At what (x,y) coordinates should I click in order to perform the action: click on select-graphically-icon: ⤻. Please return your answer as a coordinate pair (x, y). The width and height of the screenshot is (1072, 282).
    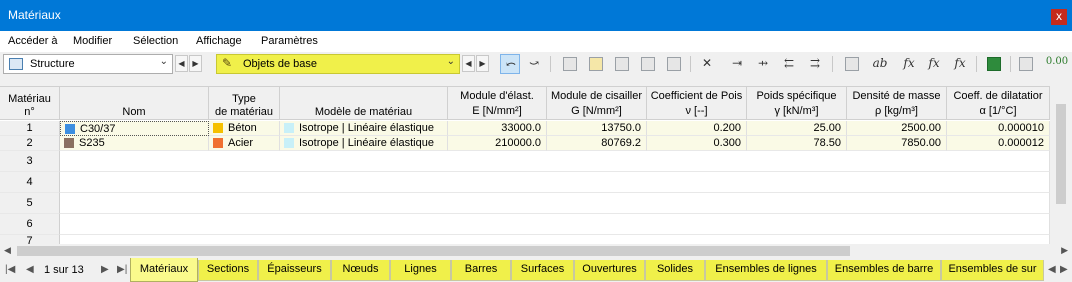
    Looking at the image, I should click on (534, 64).